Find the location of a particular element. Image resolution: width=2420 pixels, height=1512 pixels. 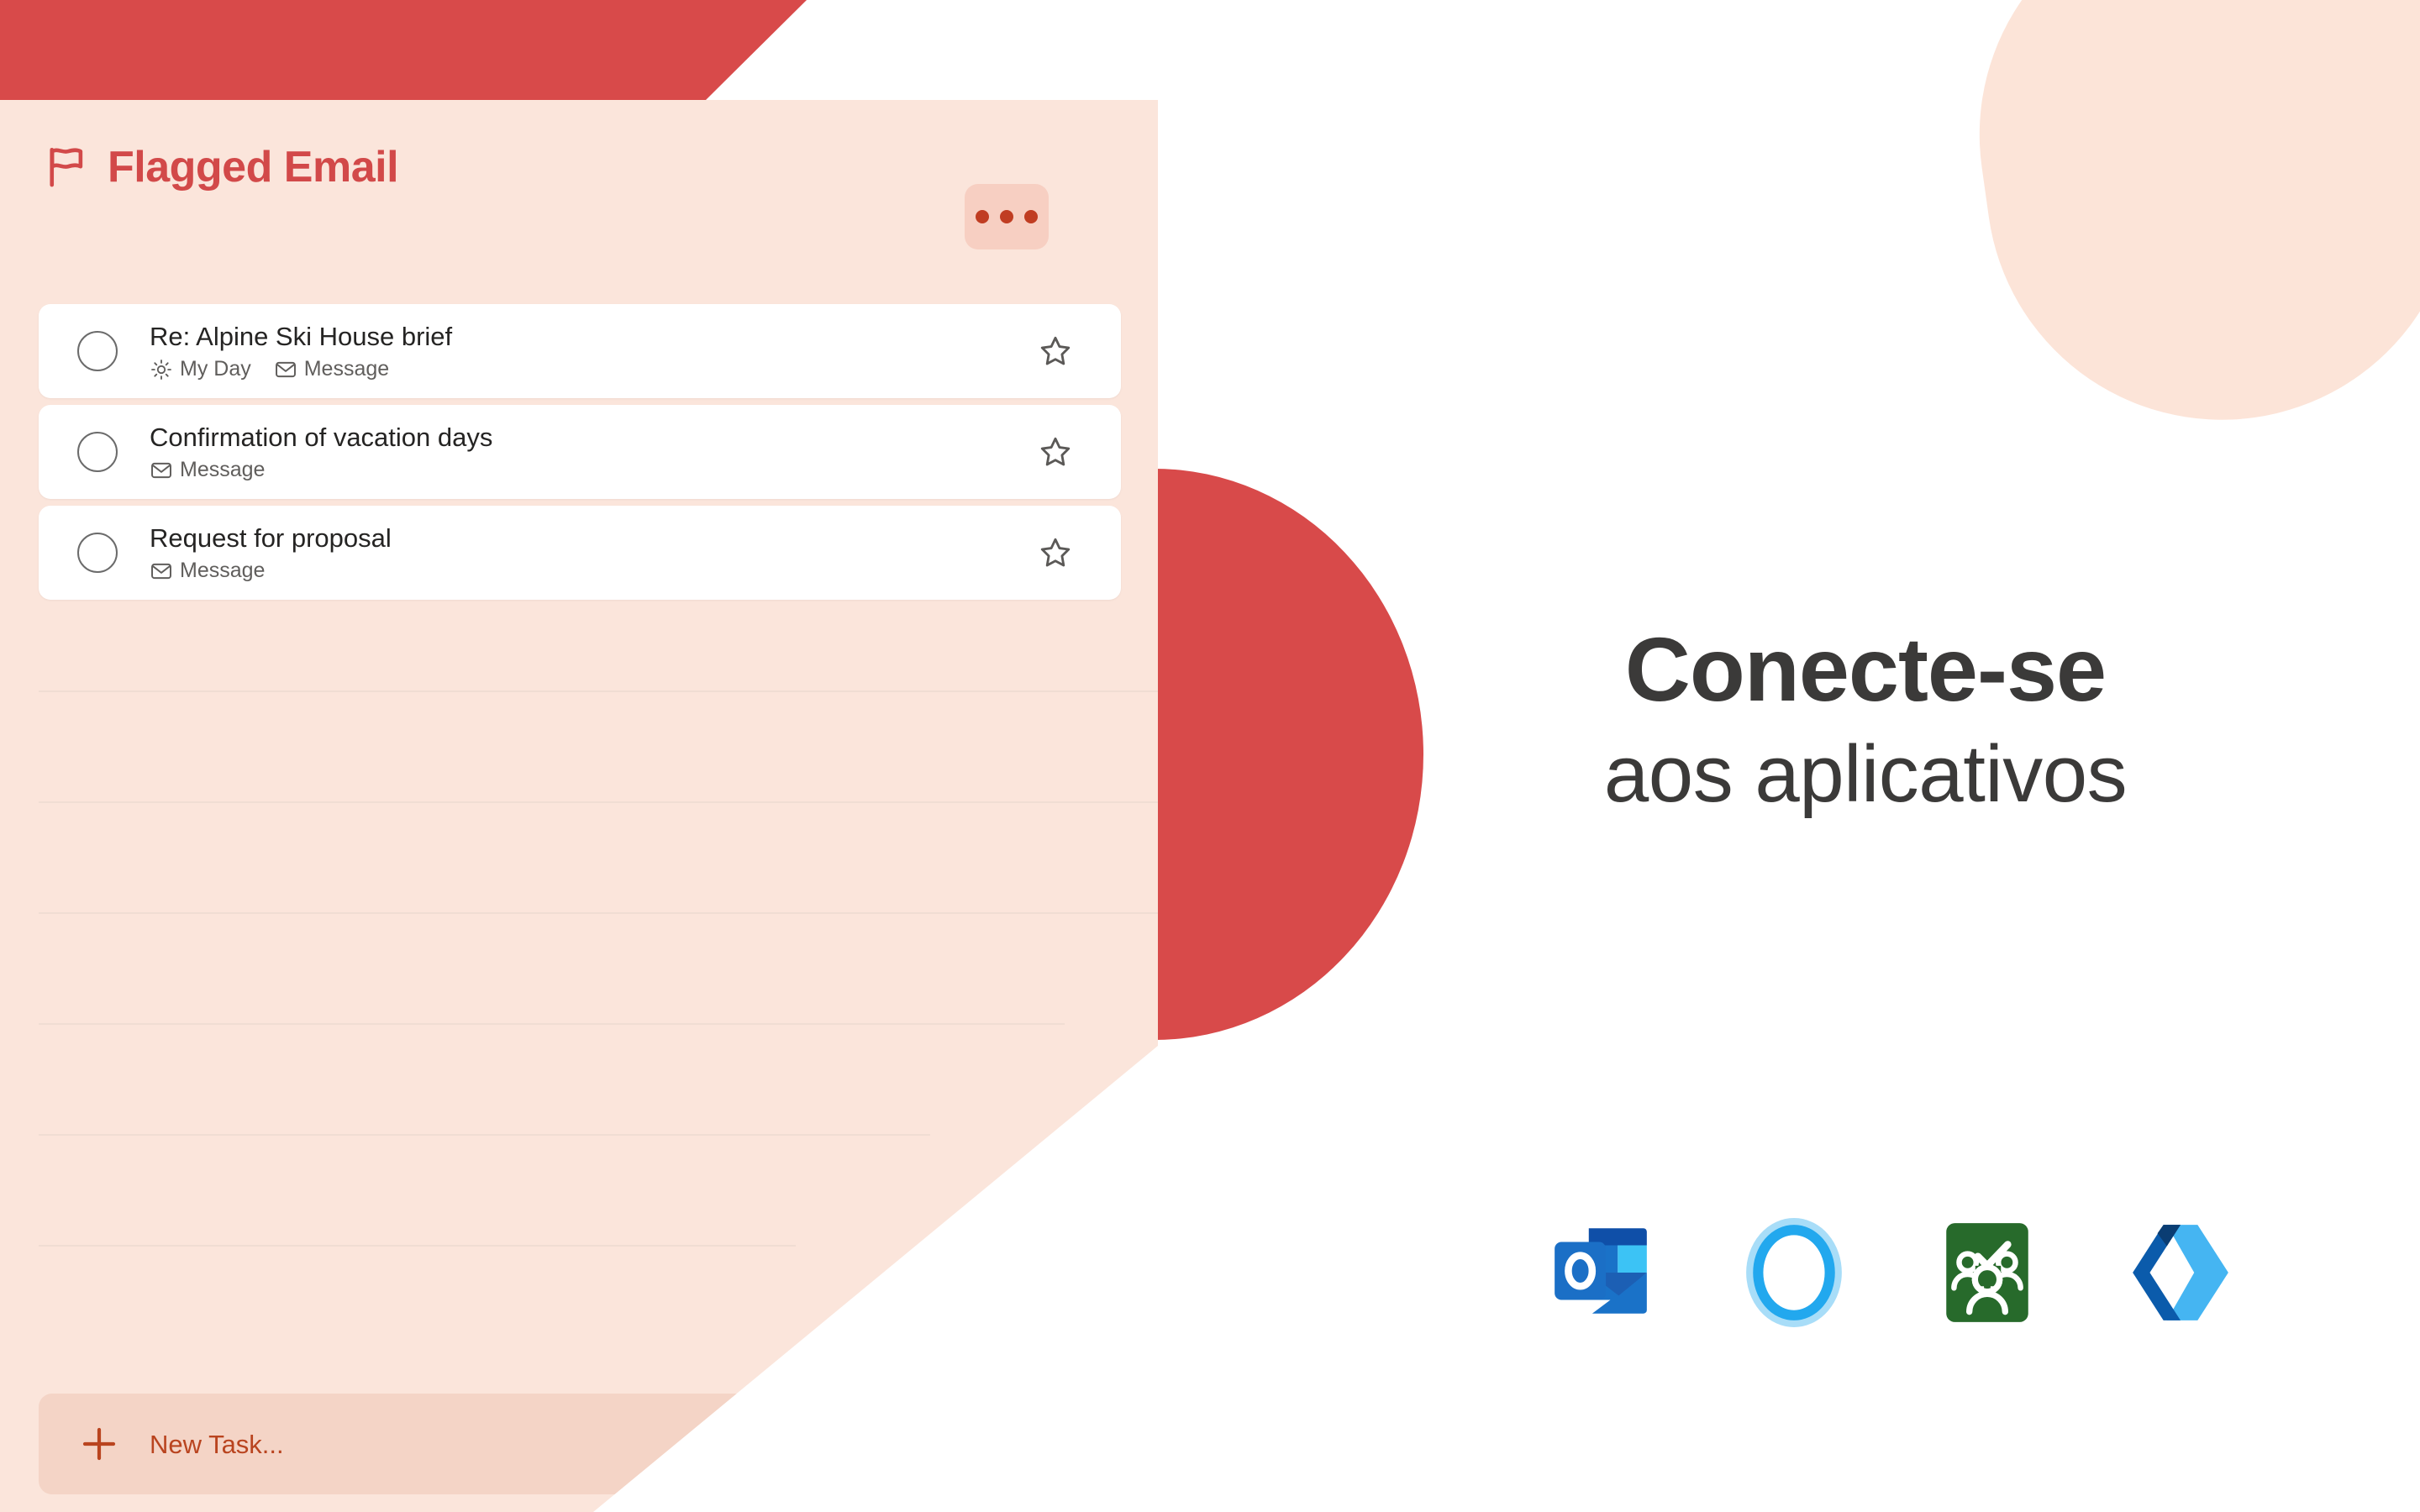

task-row: Confirmation of vacation days Message is located at coordinates (580, 452).